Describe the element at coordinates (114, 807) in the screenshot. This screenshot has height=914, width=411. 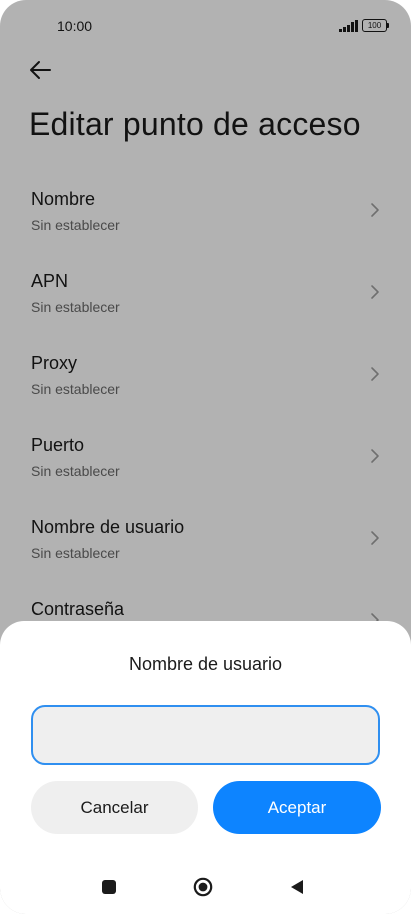
I see `cancel-button: Cancelar` at that location.